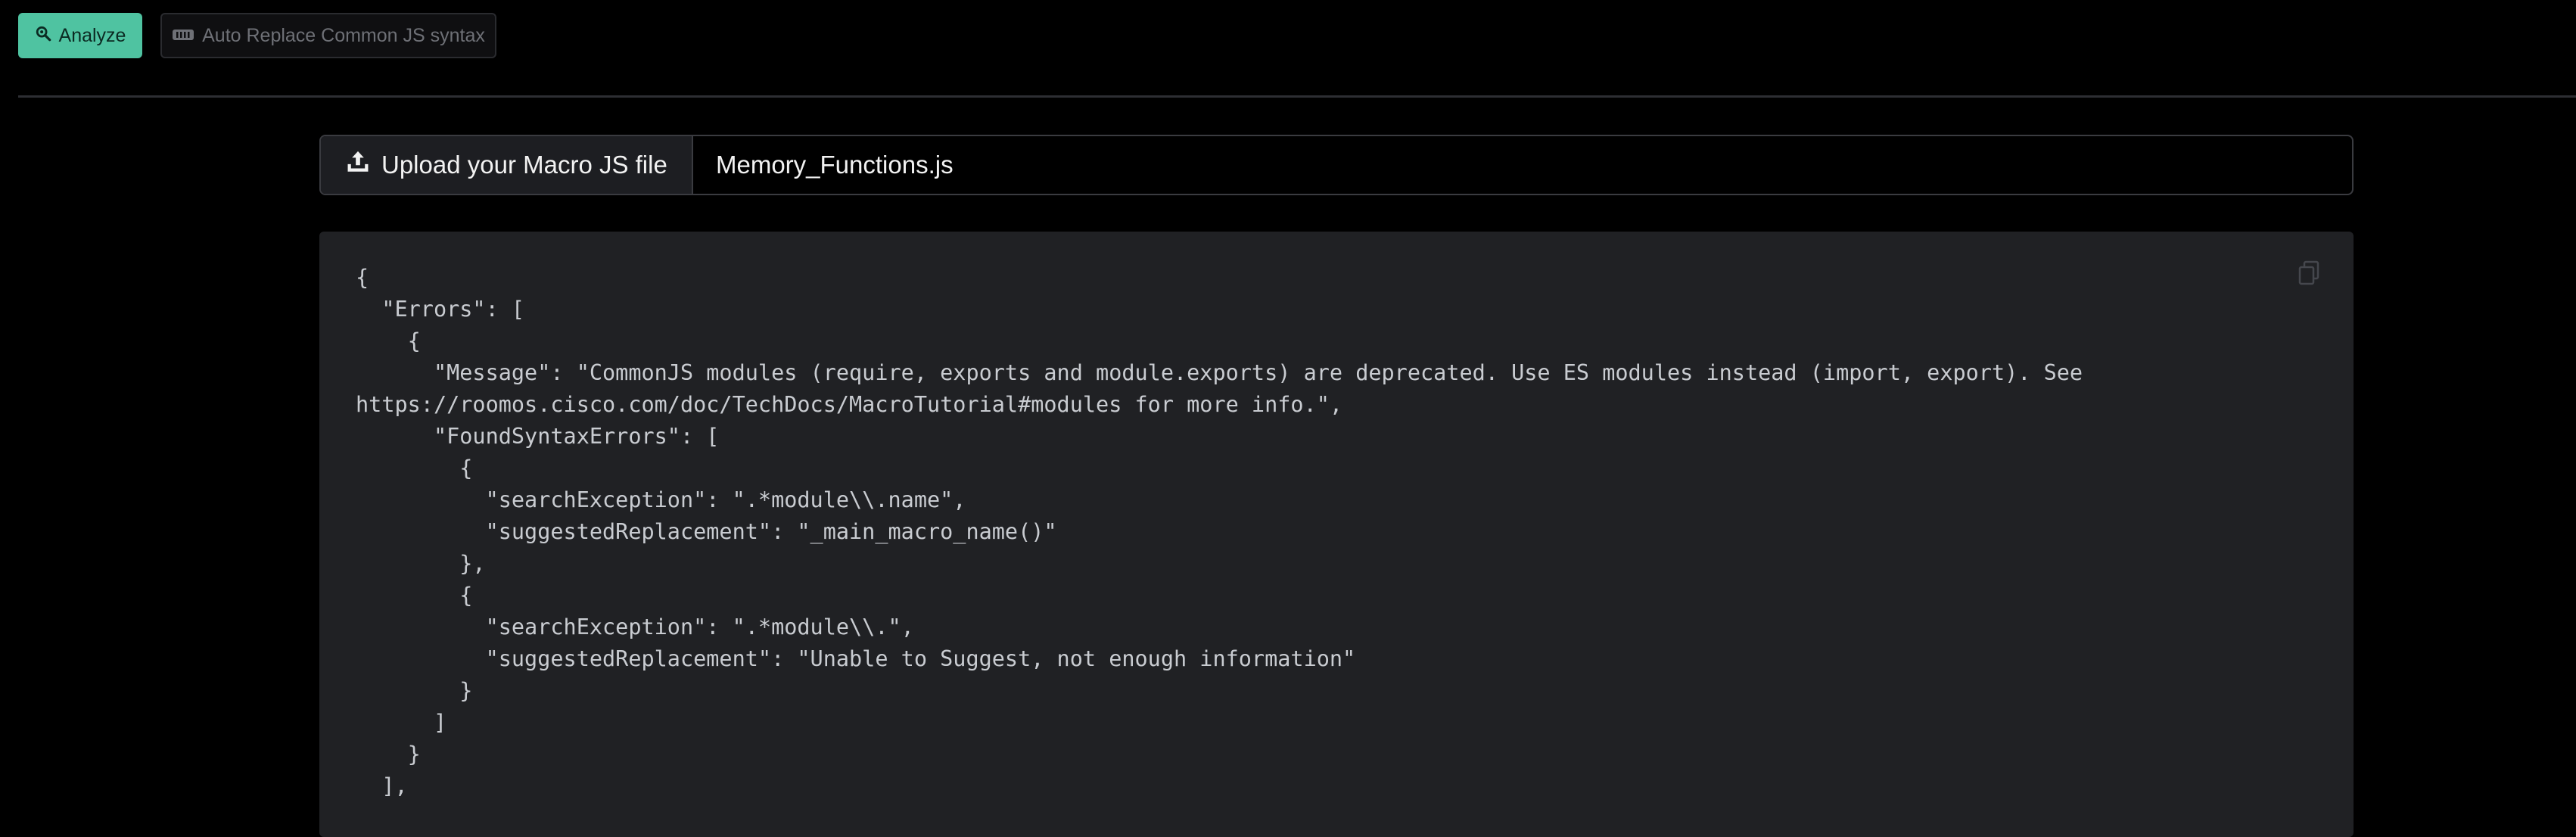  What do you see at coordinates (92, 35) in the screenshot?
I see `analyze-button-label: Analyze` at bounding box center [92, 35].